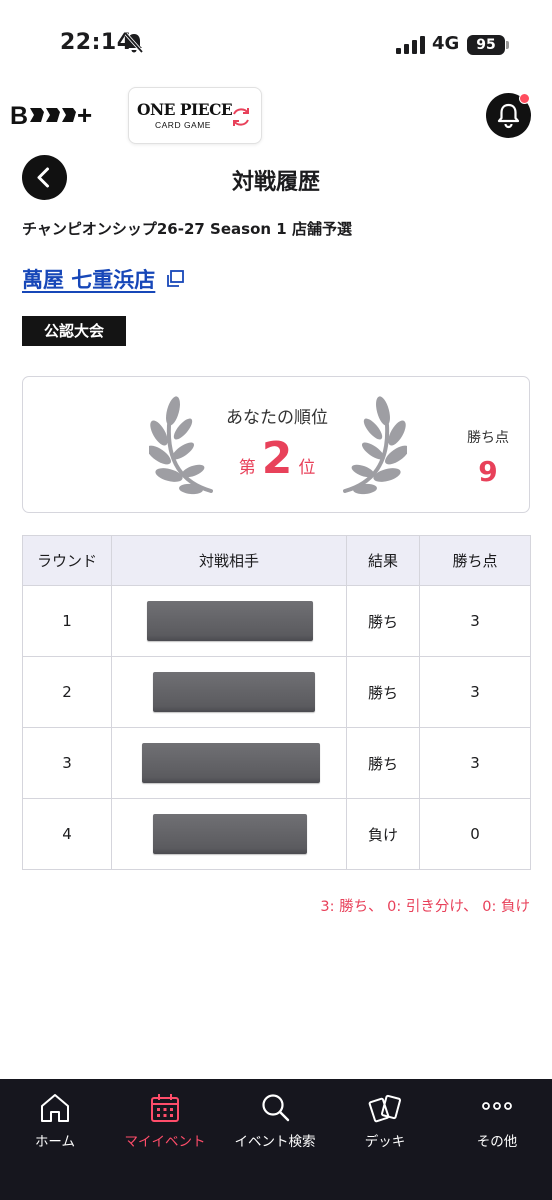 The width and height of the screenshot is (552, 1200). I want to click on total-points-value: 9, so click(488, 471).